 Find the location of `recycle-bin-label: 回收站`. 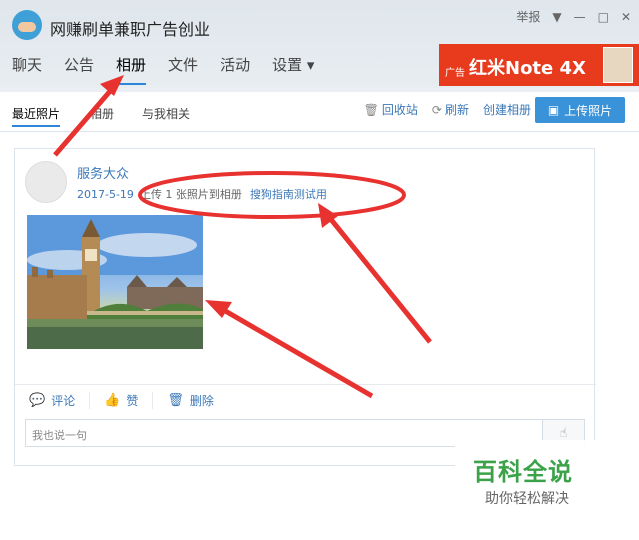

recycle-bin-label: 回收站 is located at coordinates (399, 110).